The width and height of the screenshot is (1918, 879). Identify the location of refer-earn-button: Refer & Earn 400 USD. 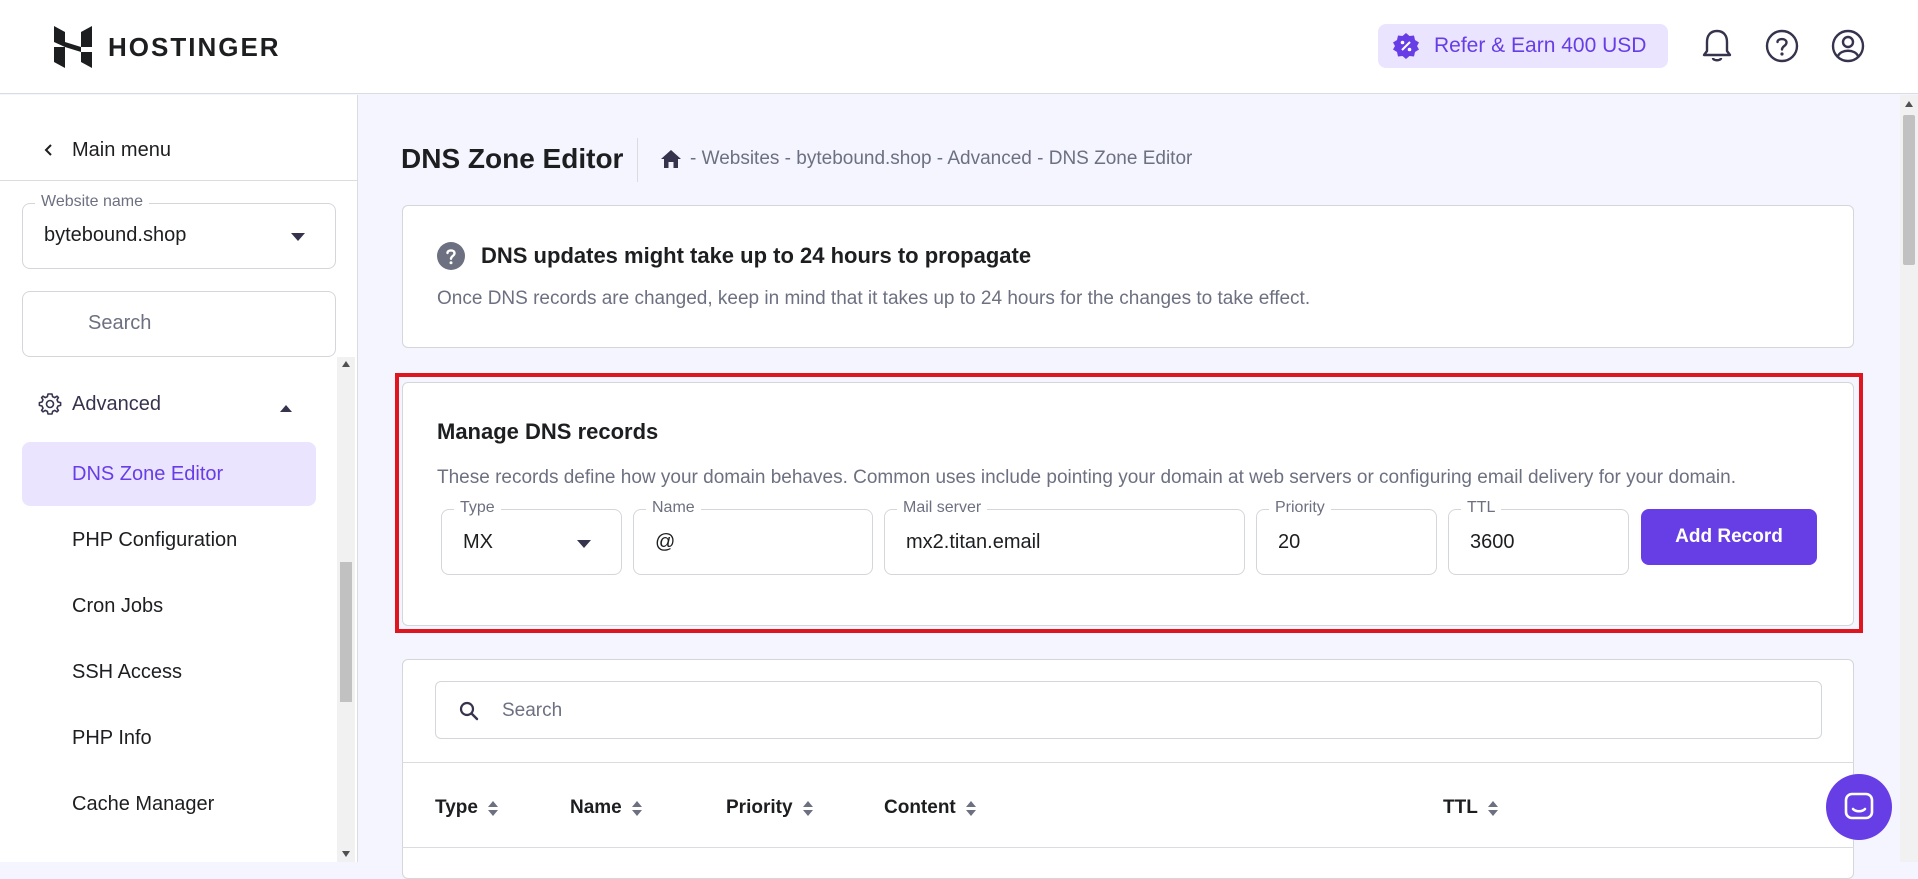
(1523, 46).